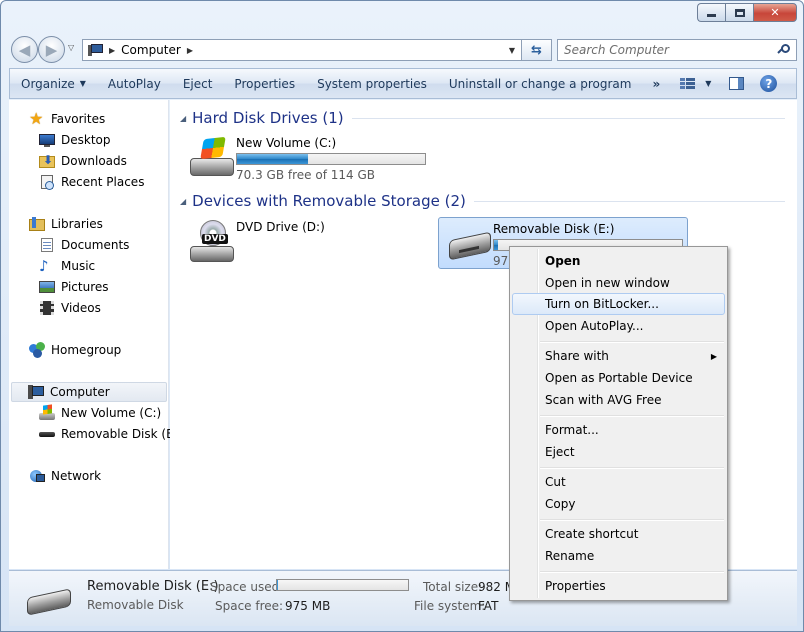  I want to click on nav-computer: Computer, so click(89, 392).